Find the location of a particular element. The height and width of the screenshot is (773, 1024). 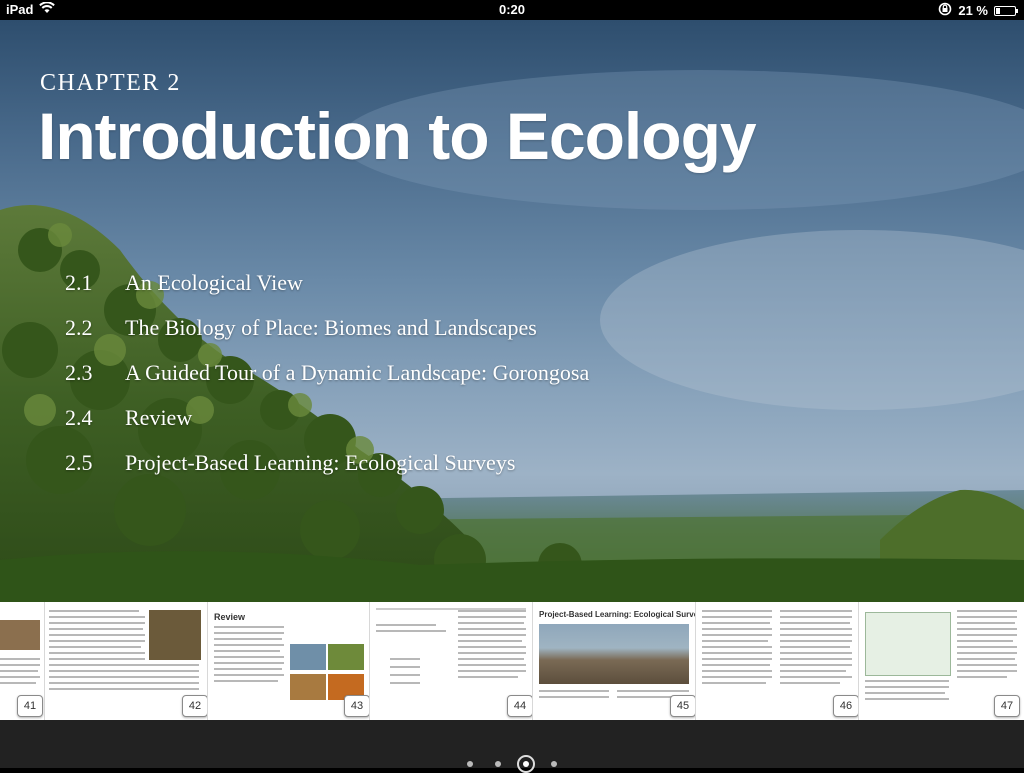

chapter-title: Introduction to Ecology is located at coordinates (397, 136).